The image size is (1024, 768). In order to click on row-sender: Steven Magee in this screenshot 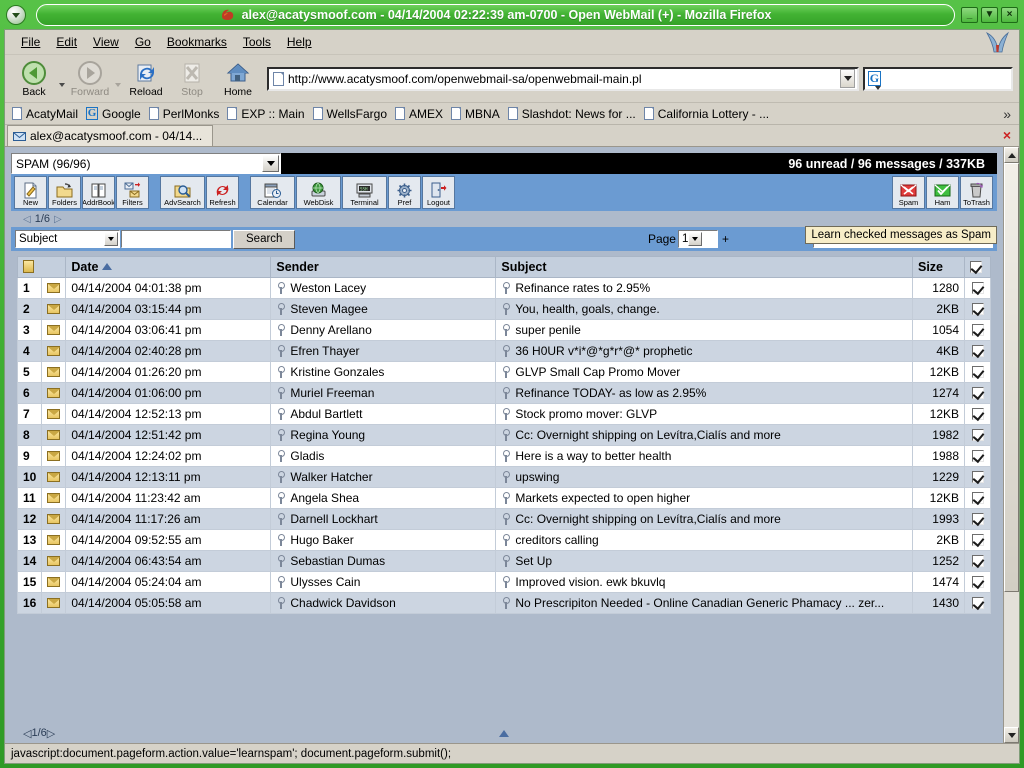, I will do `click(383, 309)`.